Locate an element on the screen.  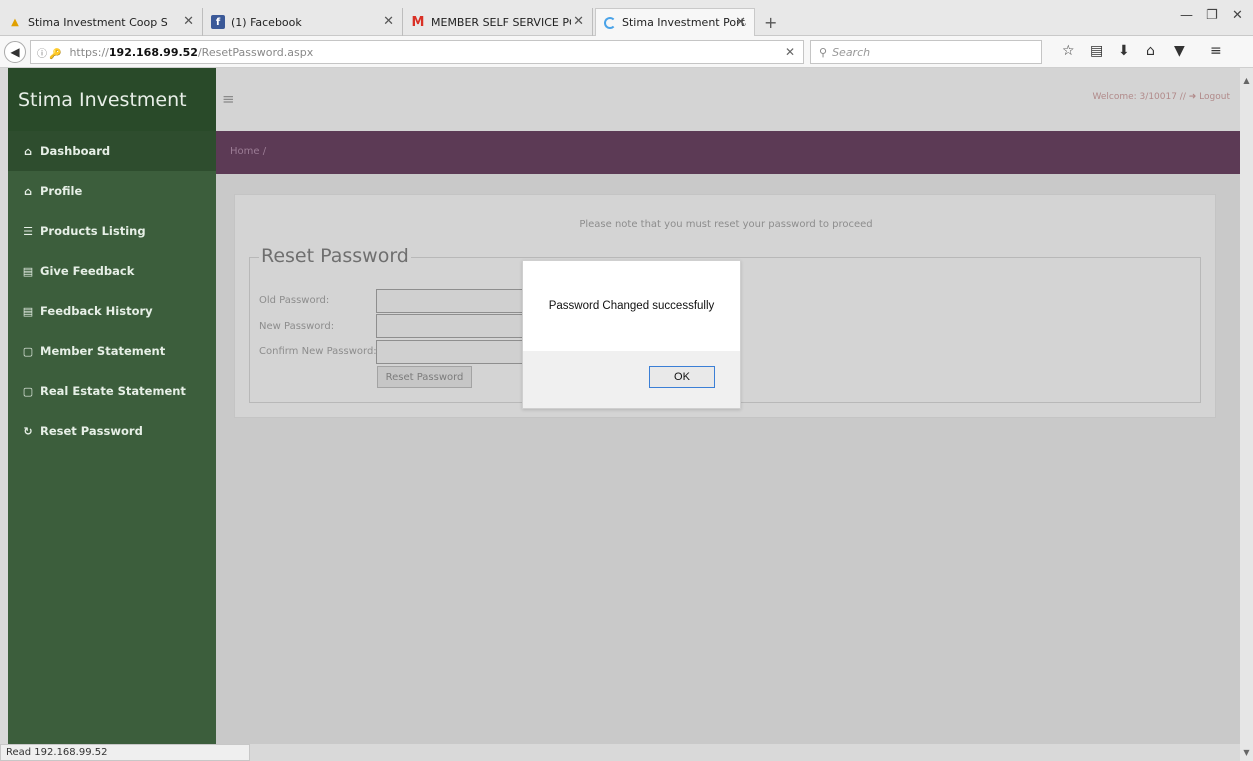
sidebar-item-feedback-history: ▤ Feedback History is located at coordinates (112, 311).